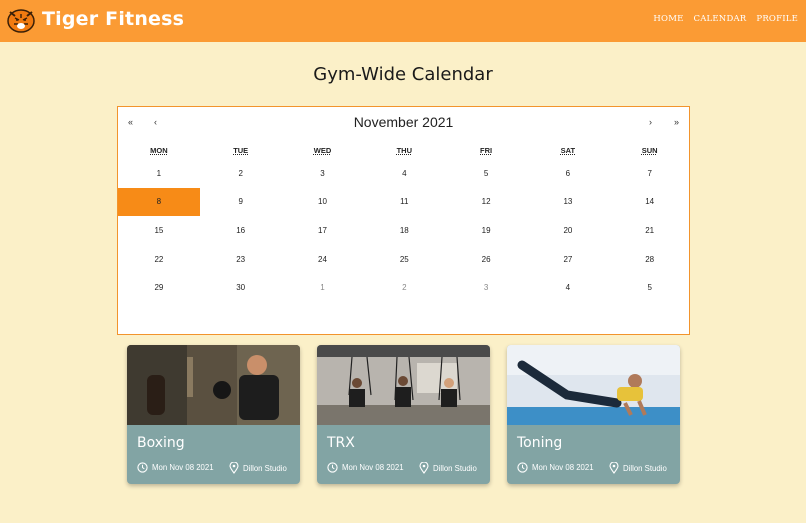  I want to click on calendar-day-other-month: 1, so click(323, 287).